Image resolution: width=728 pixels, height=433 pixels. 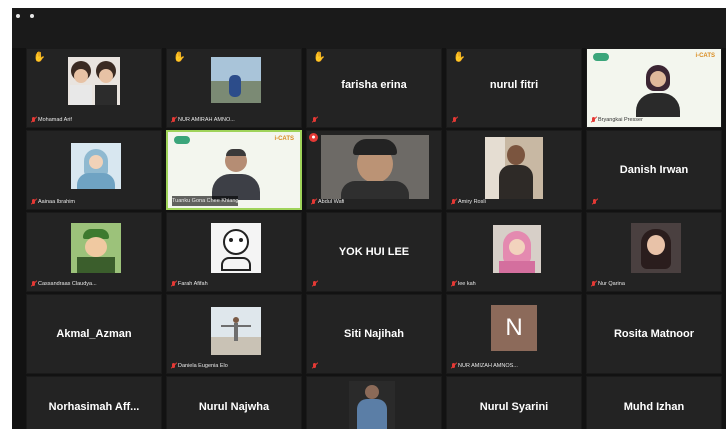 I want to click on top-bar, so click(x=369, y=28).